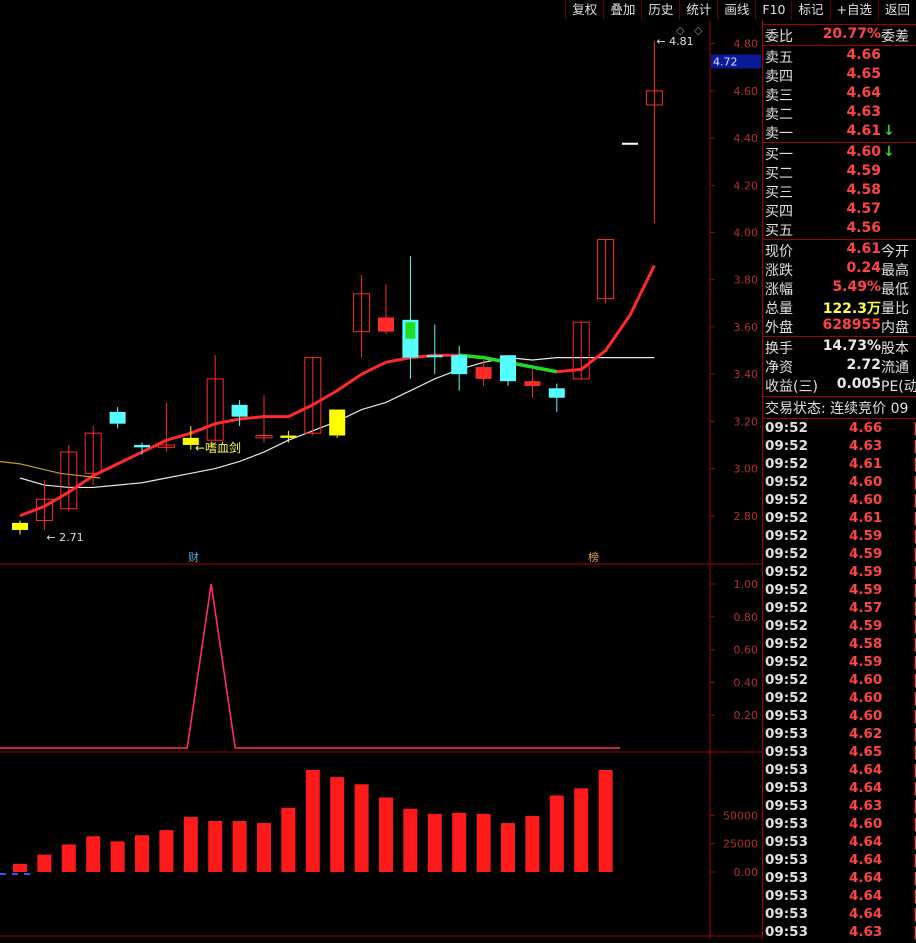  Describe the element at coordinates (863, 131) in the screenshot. I see `ask-price: 4.61` at that location.